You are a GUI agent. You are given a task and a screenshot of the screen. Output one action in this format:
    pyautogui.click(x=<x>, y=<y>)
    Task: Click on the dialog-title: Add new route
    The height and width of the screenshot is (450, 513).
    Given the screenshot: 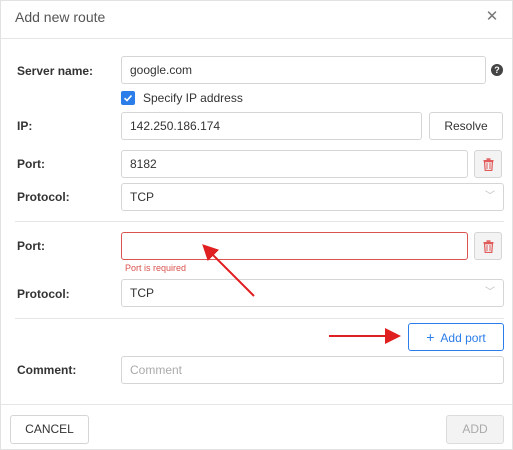 What is the action you would take?
    pyautogui.click(x=60, y=17)
    